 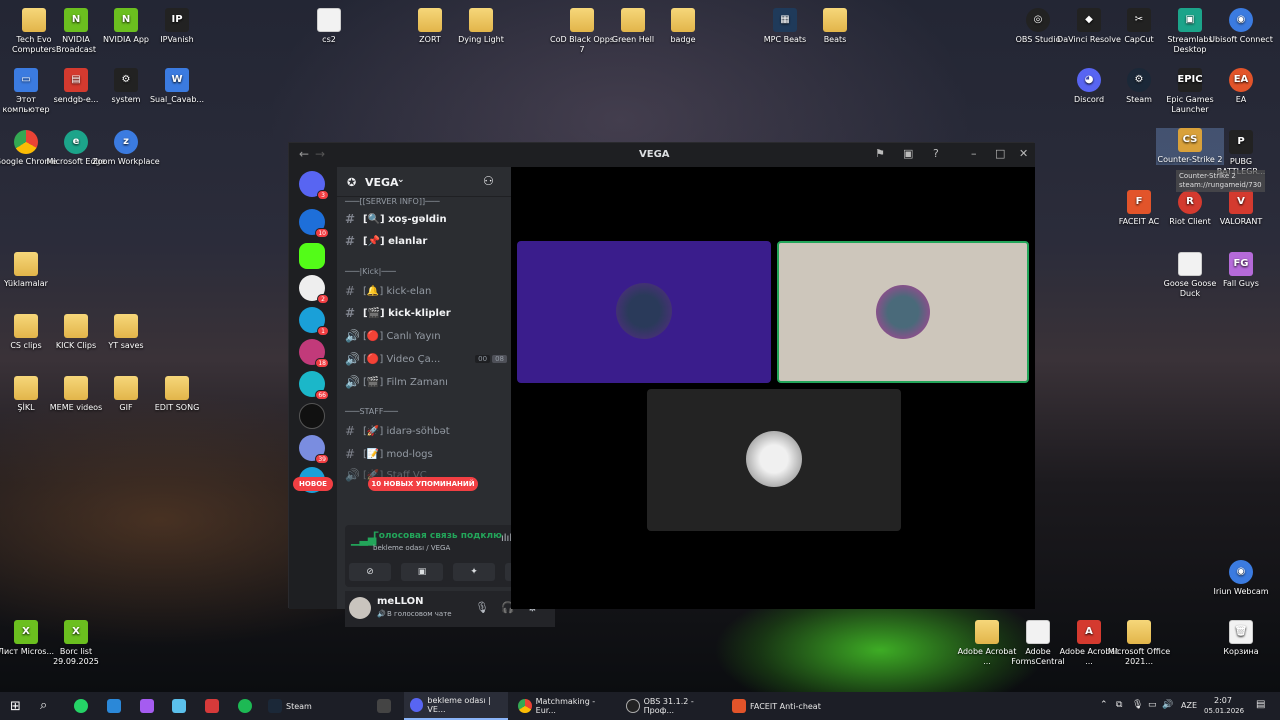 I want to click on desktop-icon-beats: Beats, so click(x=835, y=26).